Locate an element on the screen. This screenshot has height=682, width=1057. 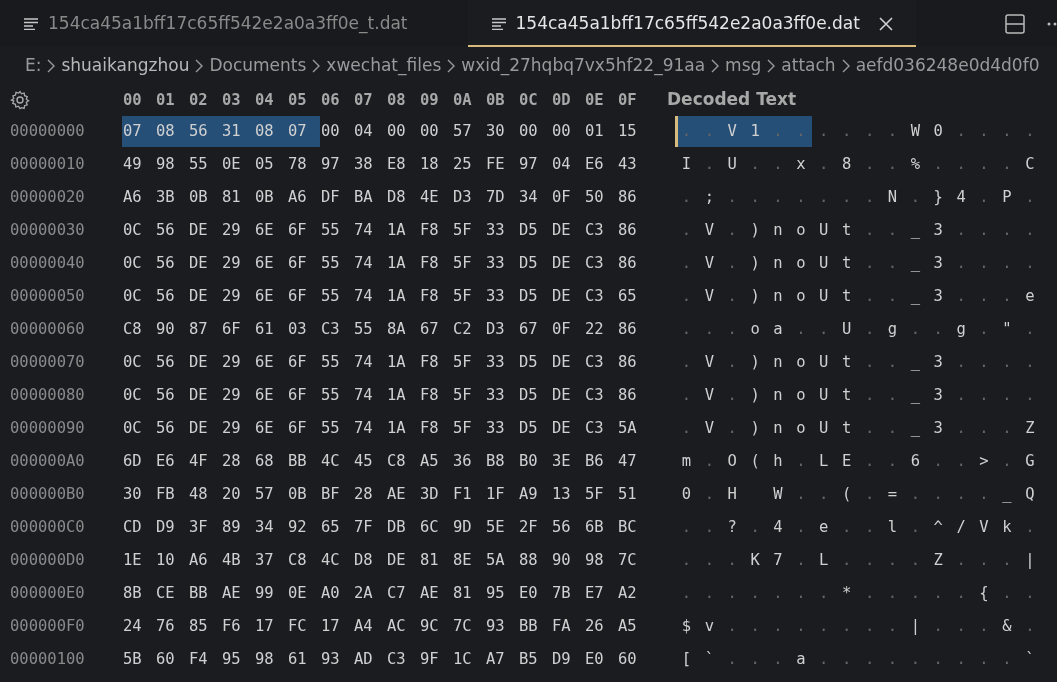
decoded-char: 6 is located at coordinates (915, 461).